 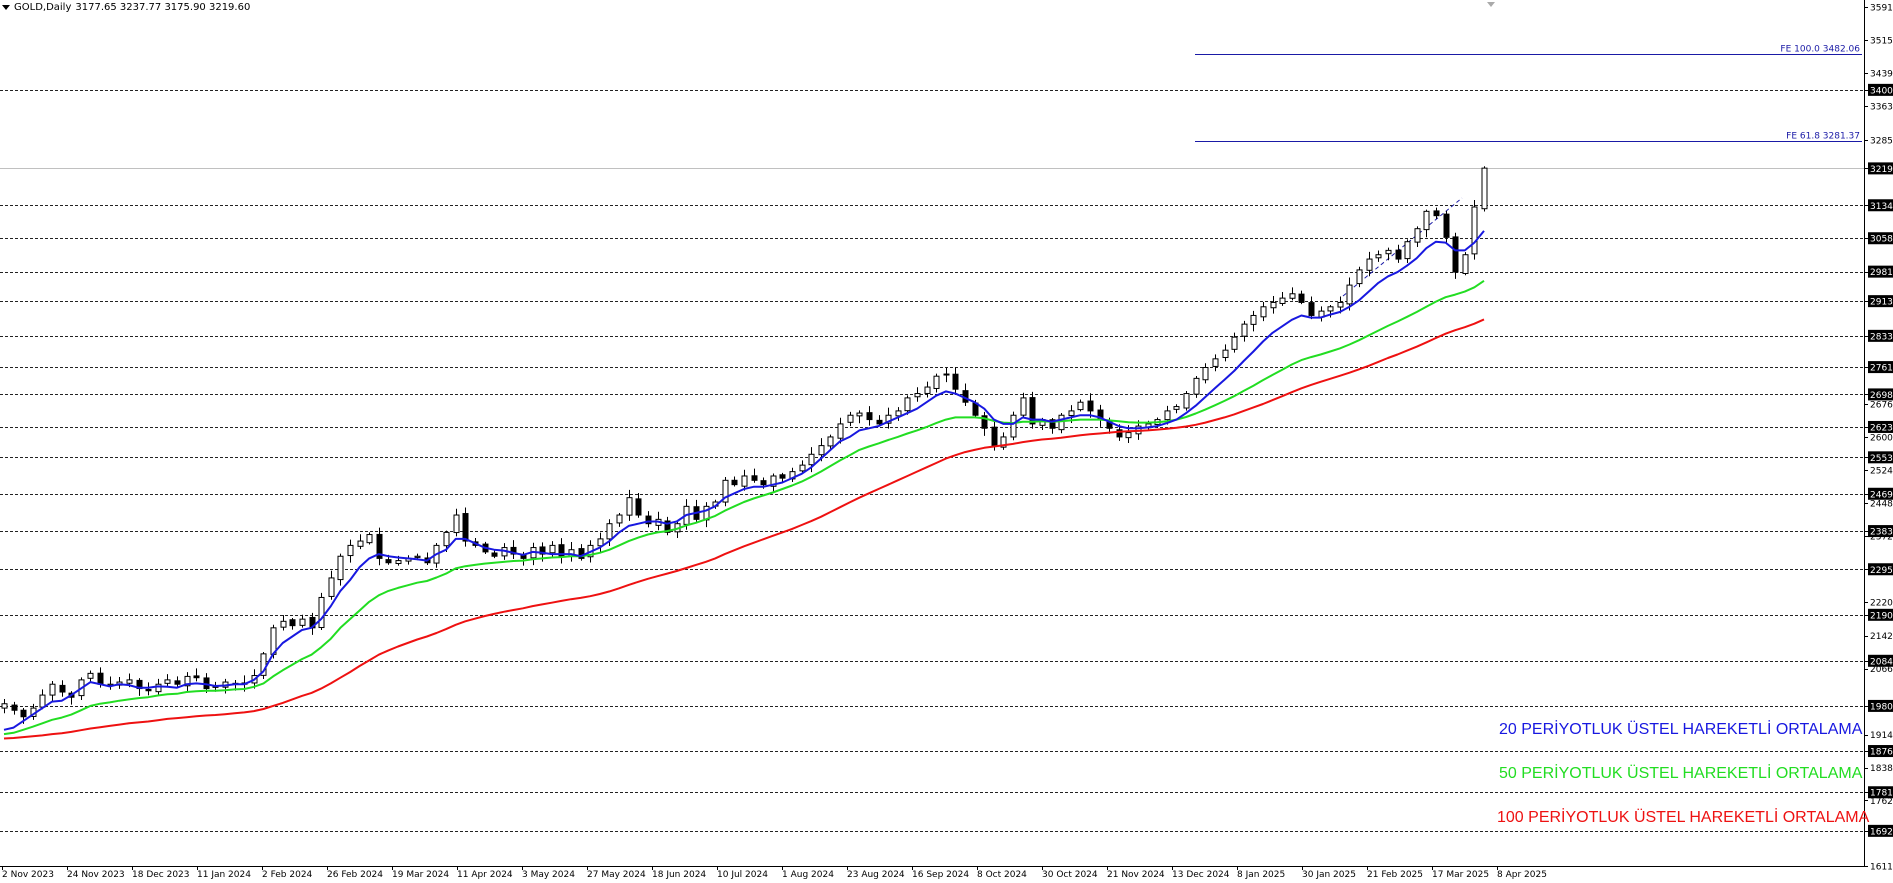 What do you see at coordinates (355, 875) in the screenshot?
I see `x-tick-label: 26 Feb 2024` at bounding box center [355, 875].